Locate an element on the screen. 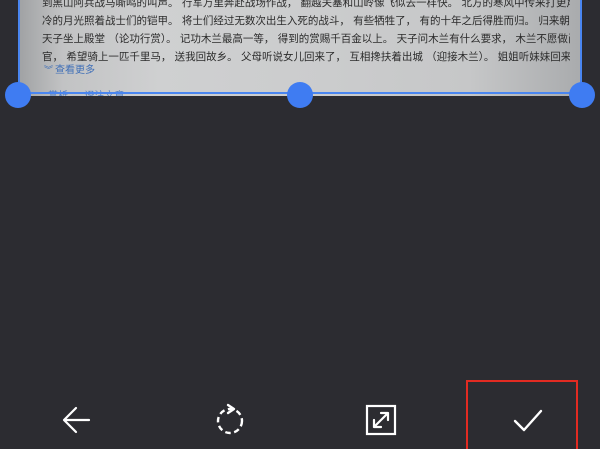  checkmark-icon is located at coordinates (528, 420).